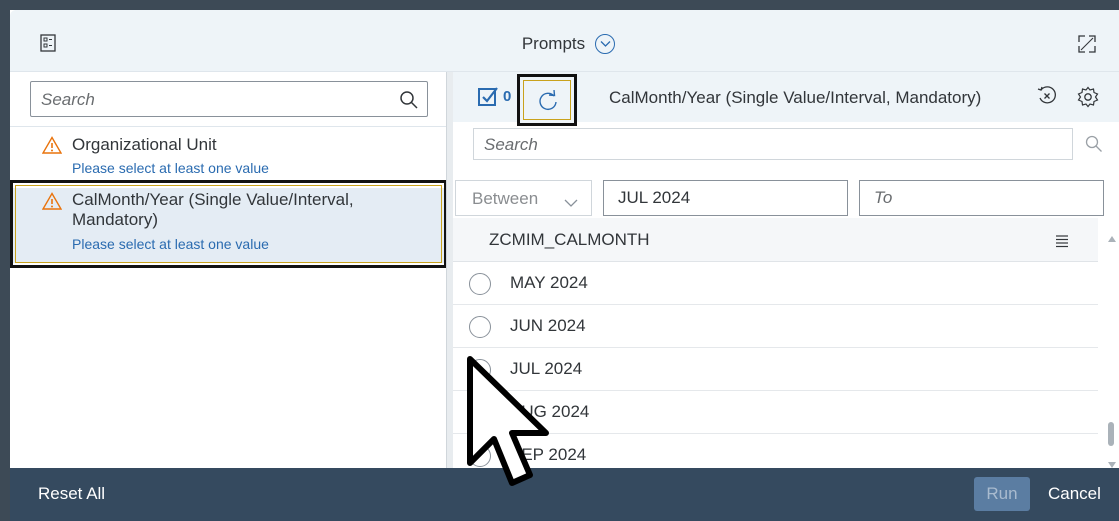 The image size is (1119, 521). What do you see at coordinates (775, 240) in the screenshot?
I see `column-header: ZCMIM_CALMONTH` at bounding box center [775, 240].